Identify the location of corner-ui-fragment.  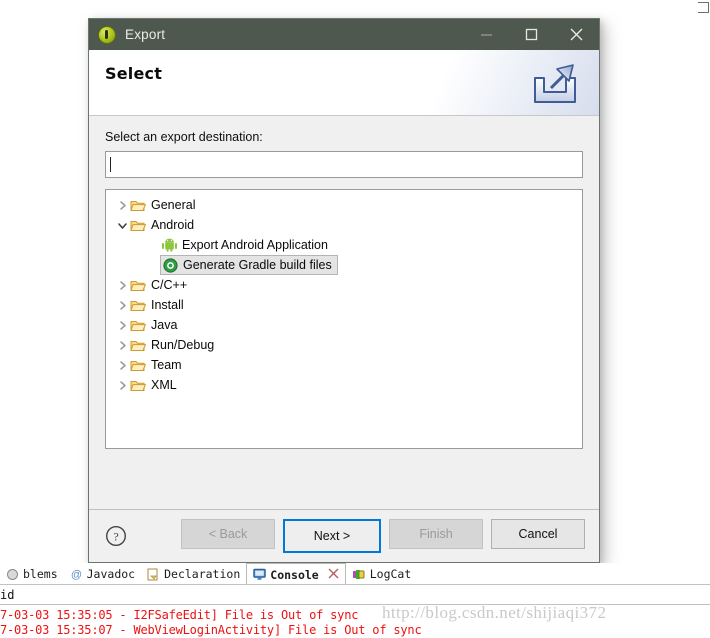
(703, 7).